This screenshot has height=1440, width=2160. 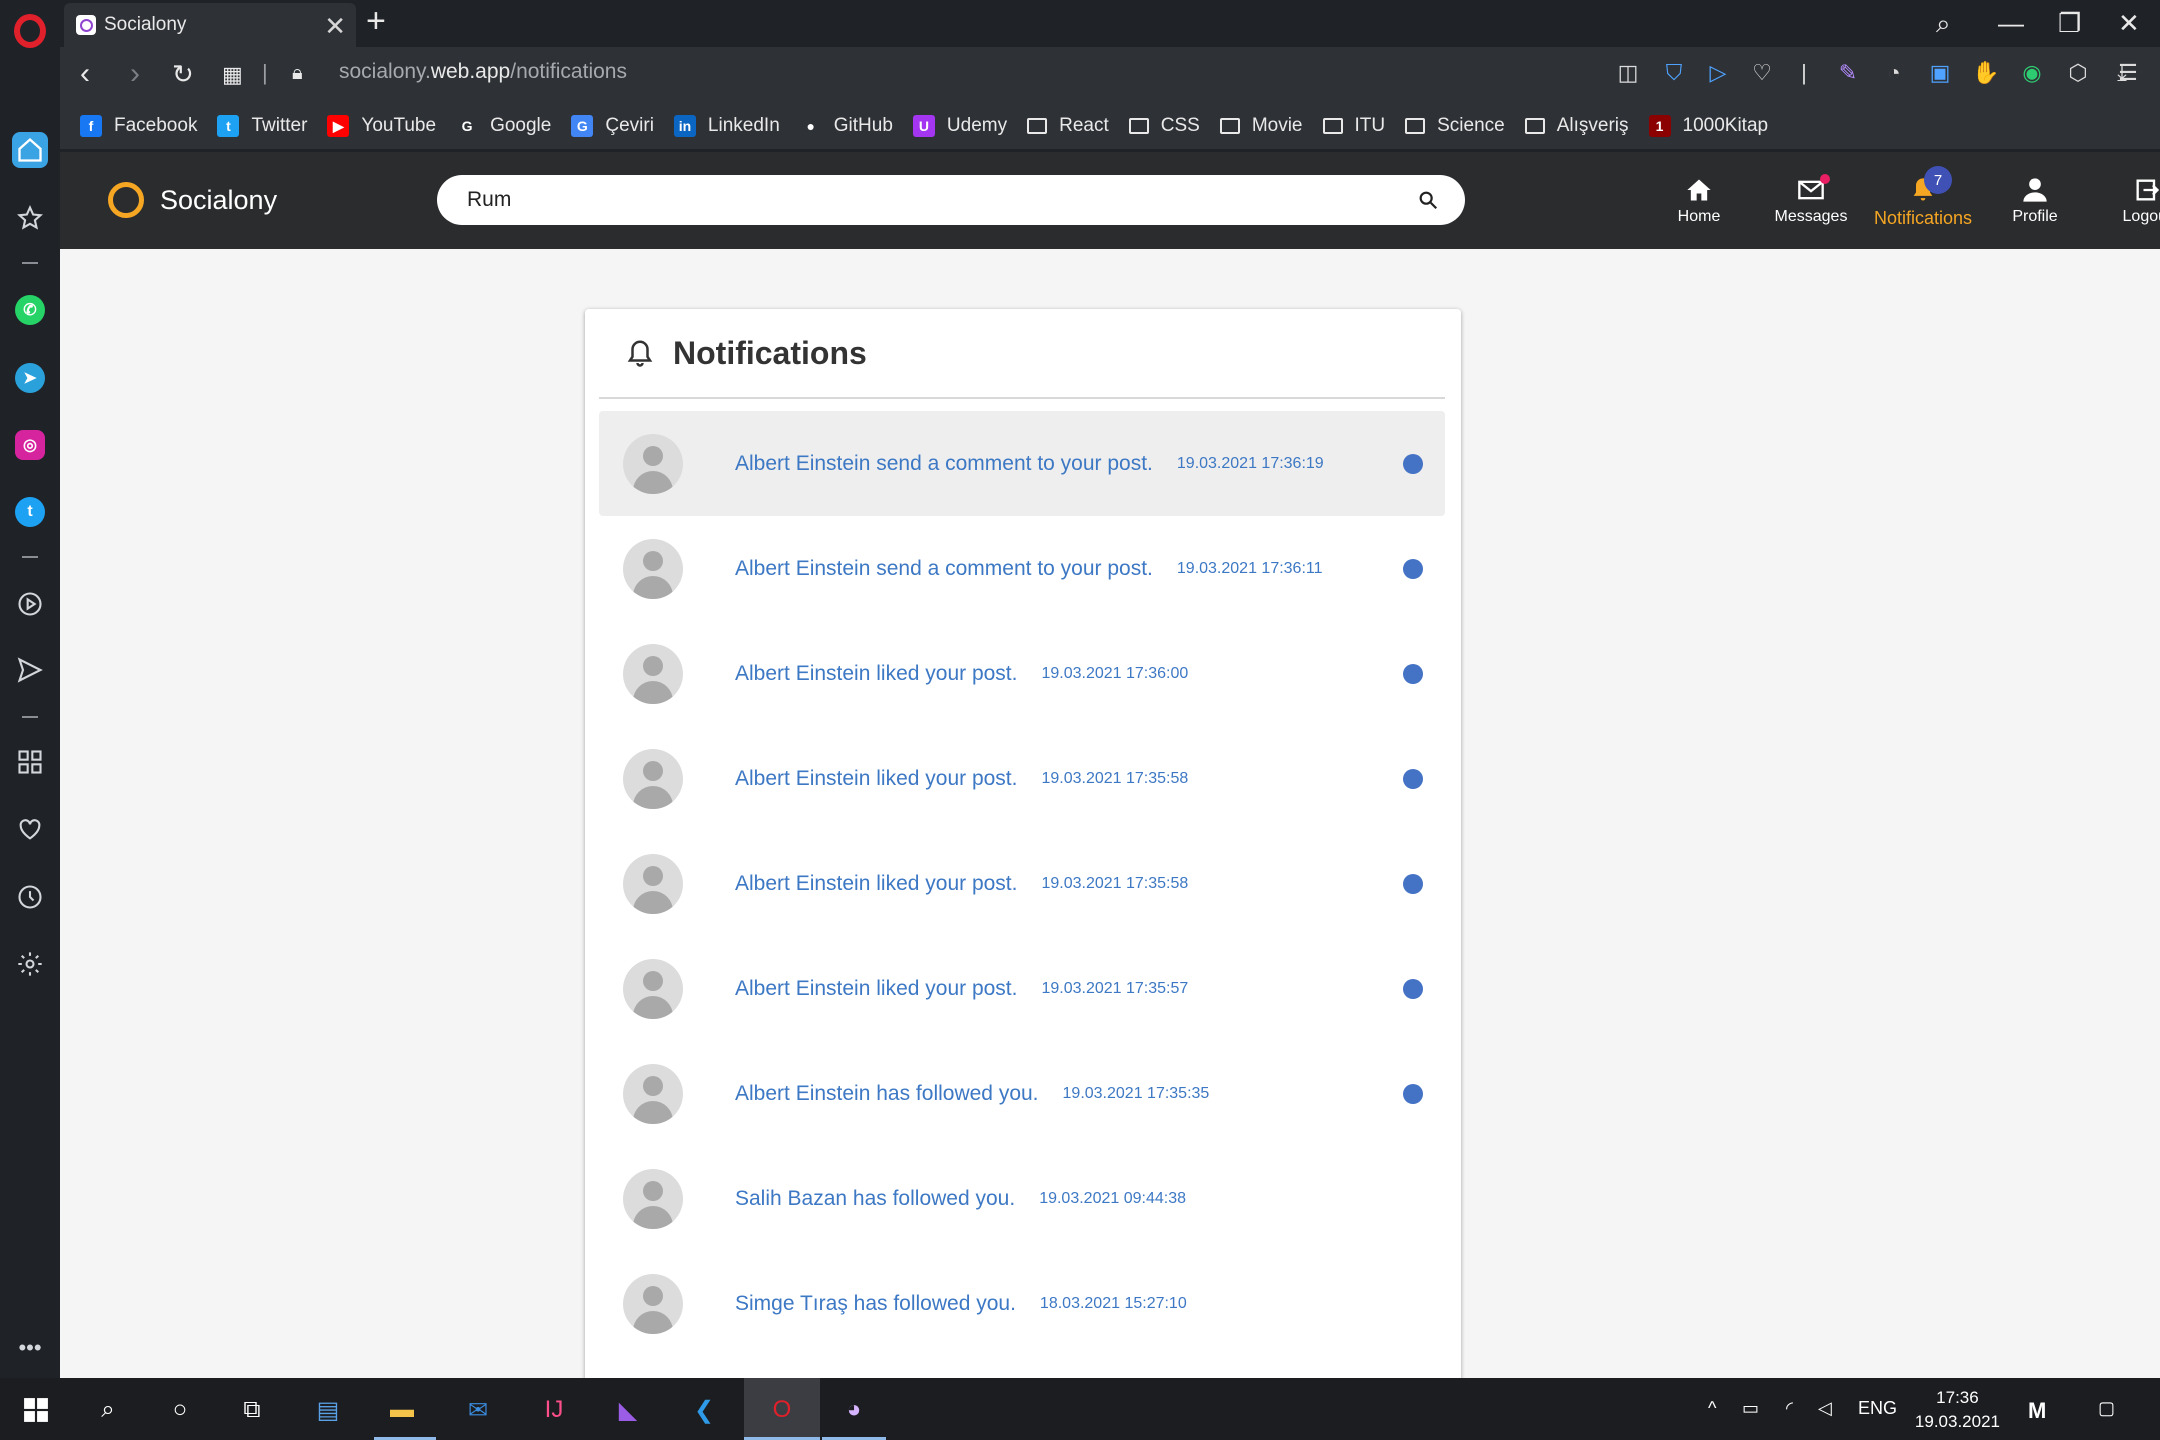 I want to click on brand-logo: Socialony, so click(x=192, y=200).